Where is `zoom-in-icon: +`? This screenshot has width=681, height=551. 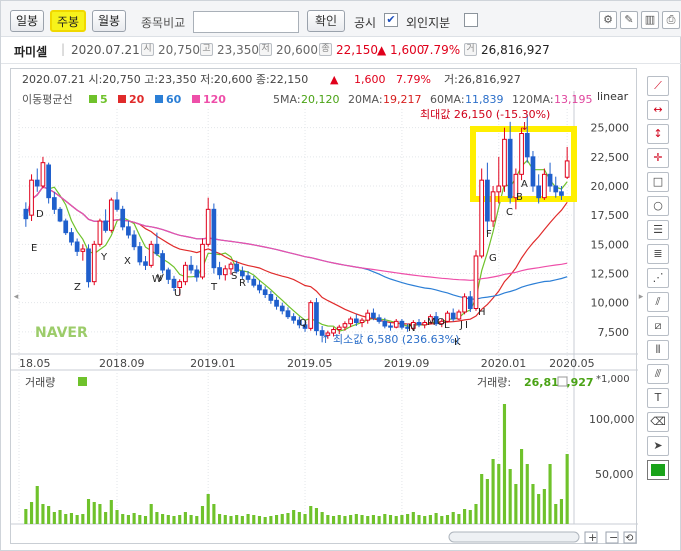
zoom-in-icon: + is located at coordinates (592, 537).